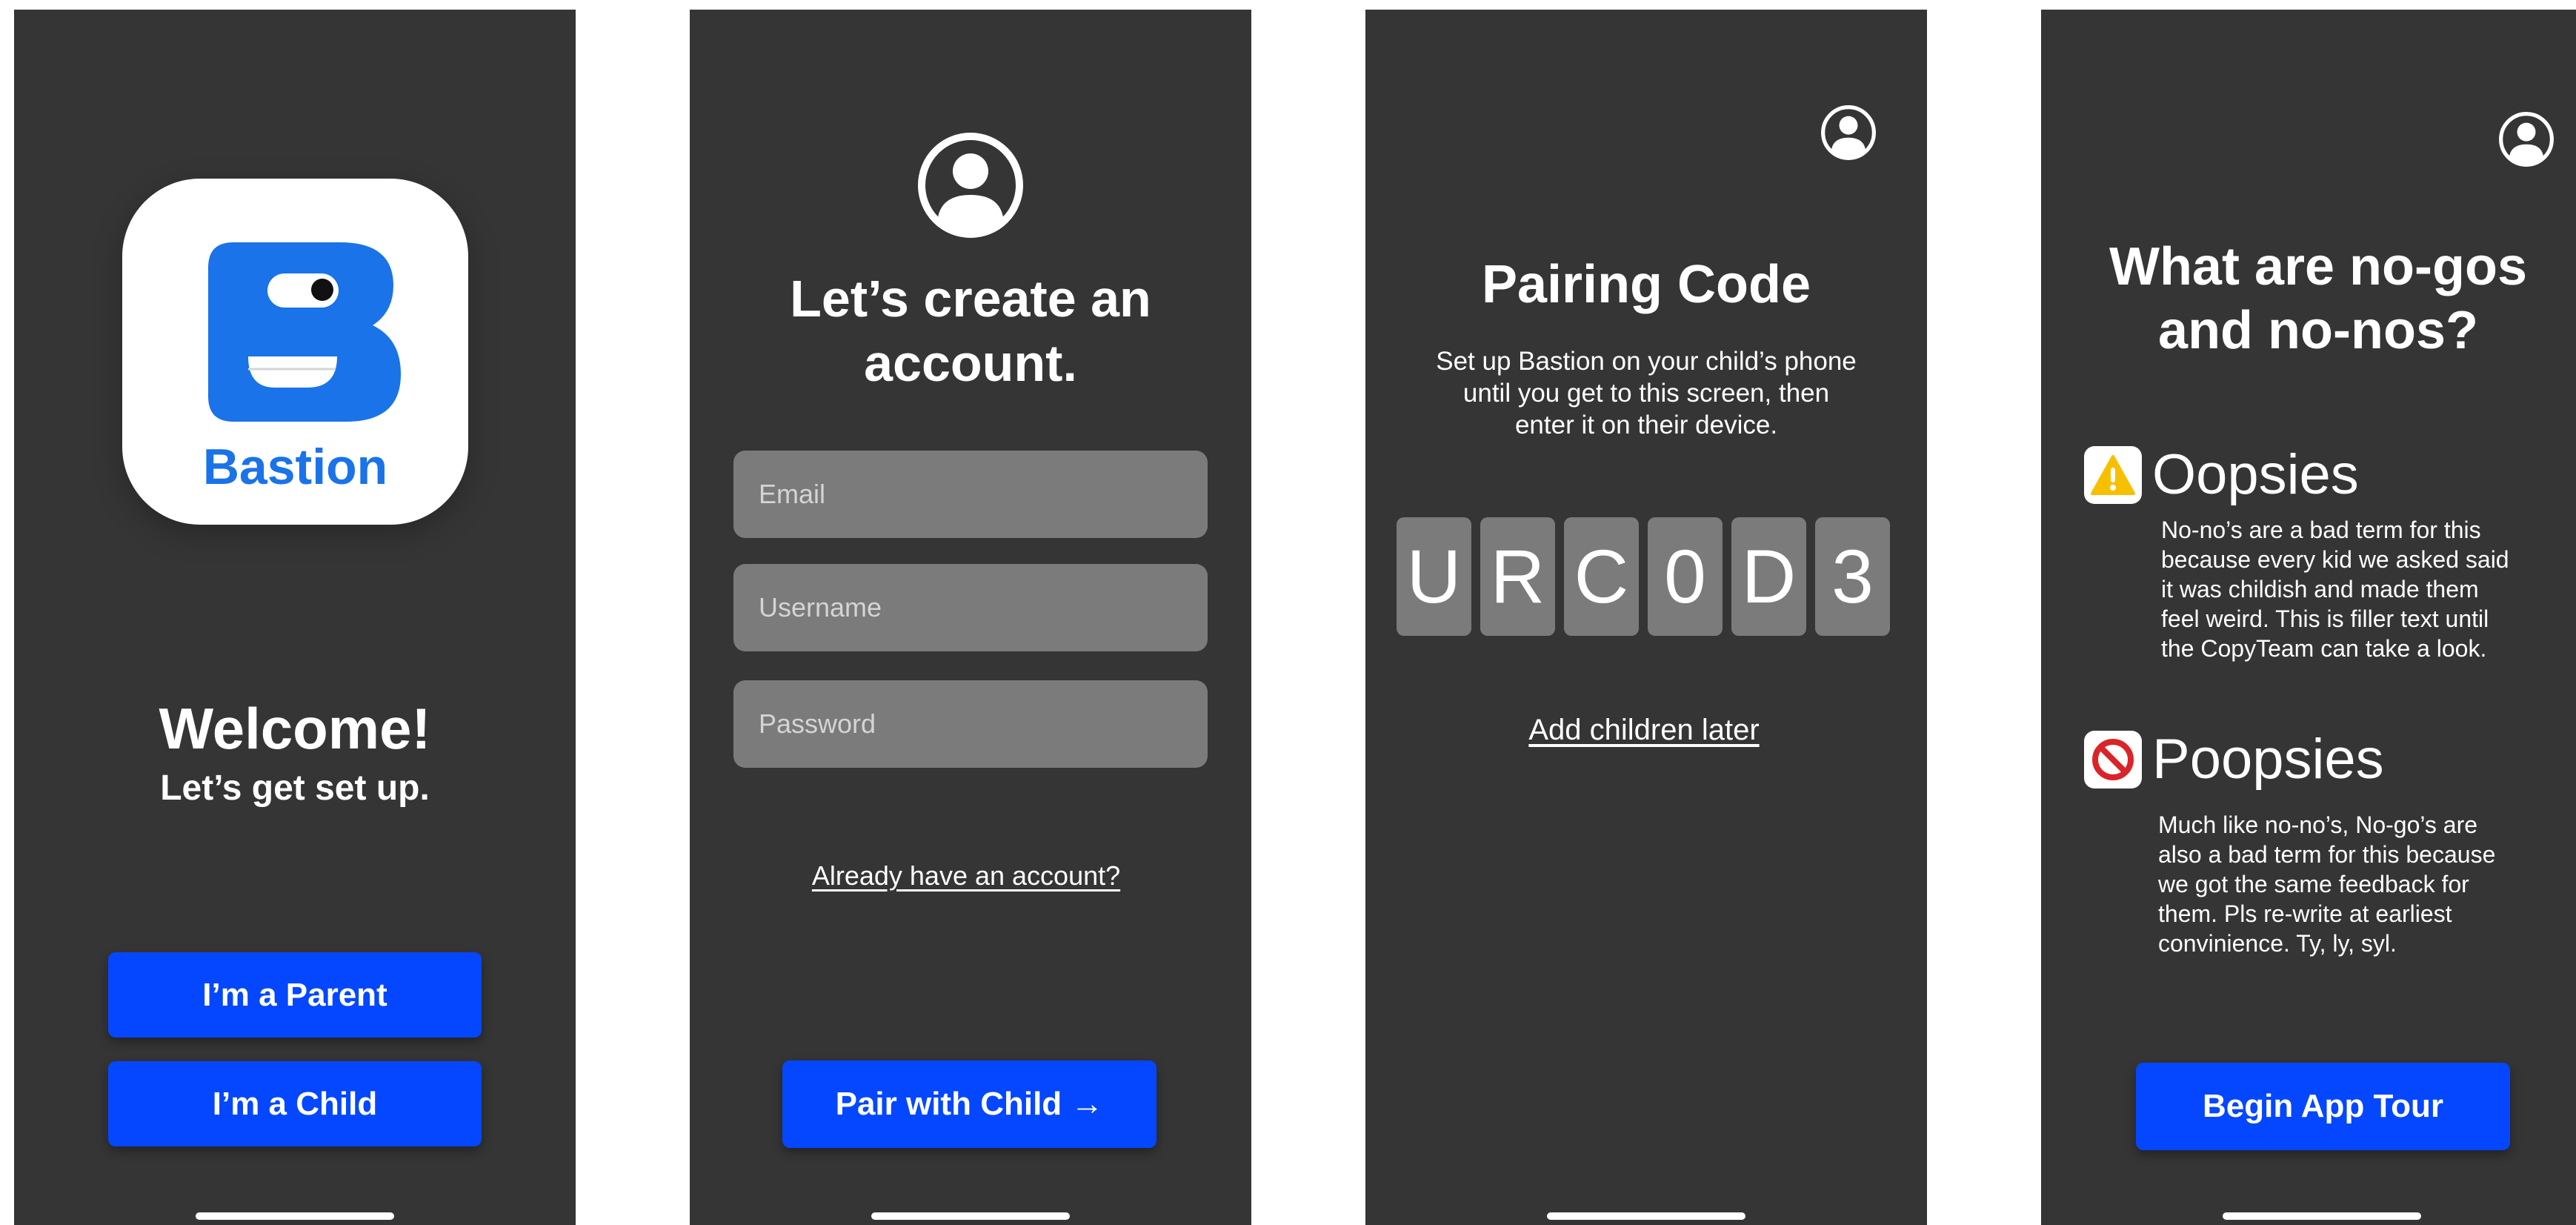  What do you see at coordinates (1646, 425) in the screenshot?
I see `pairing-instructions-line3: enter it on their device.` at bounding box center [1646, 425].